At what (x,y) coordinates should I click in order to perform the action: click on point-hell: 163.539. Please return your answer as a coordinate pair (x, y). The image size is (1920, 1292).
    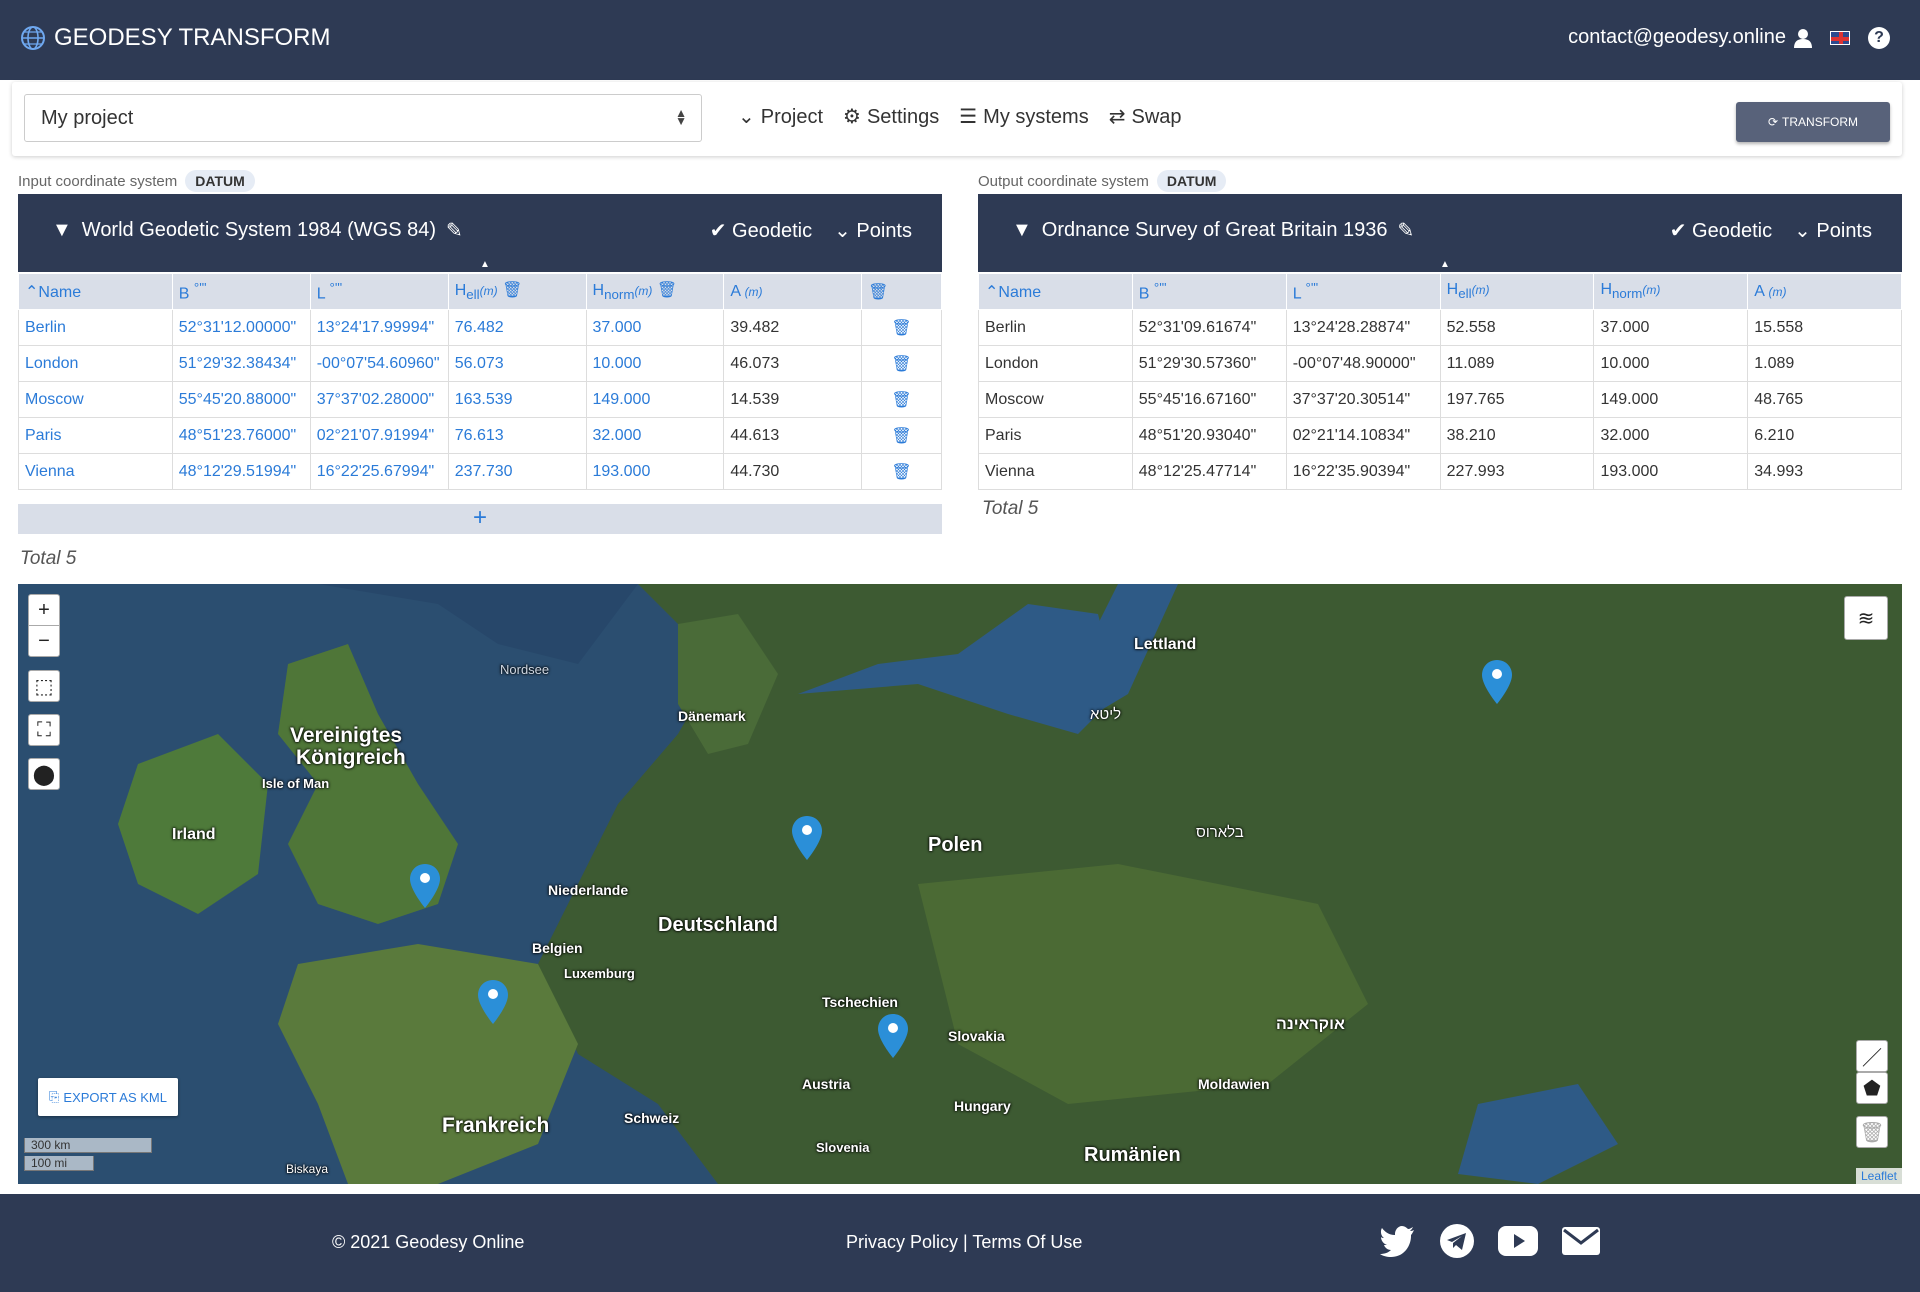
    Looking at the image, I should click on (517, 399).